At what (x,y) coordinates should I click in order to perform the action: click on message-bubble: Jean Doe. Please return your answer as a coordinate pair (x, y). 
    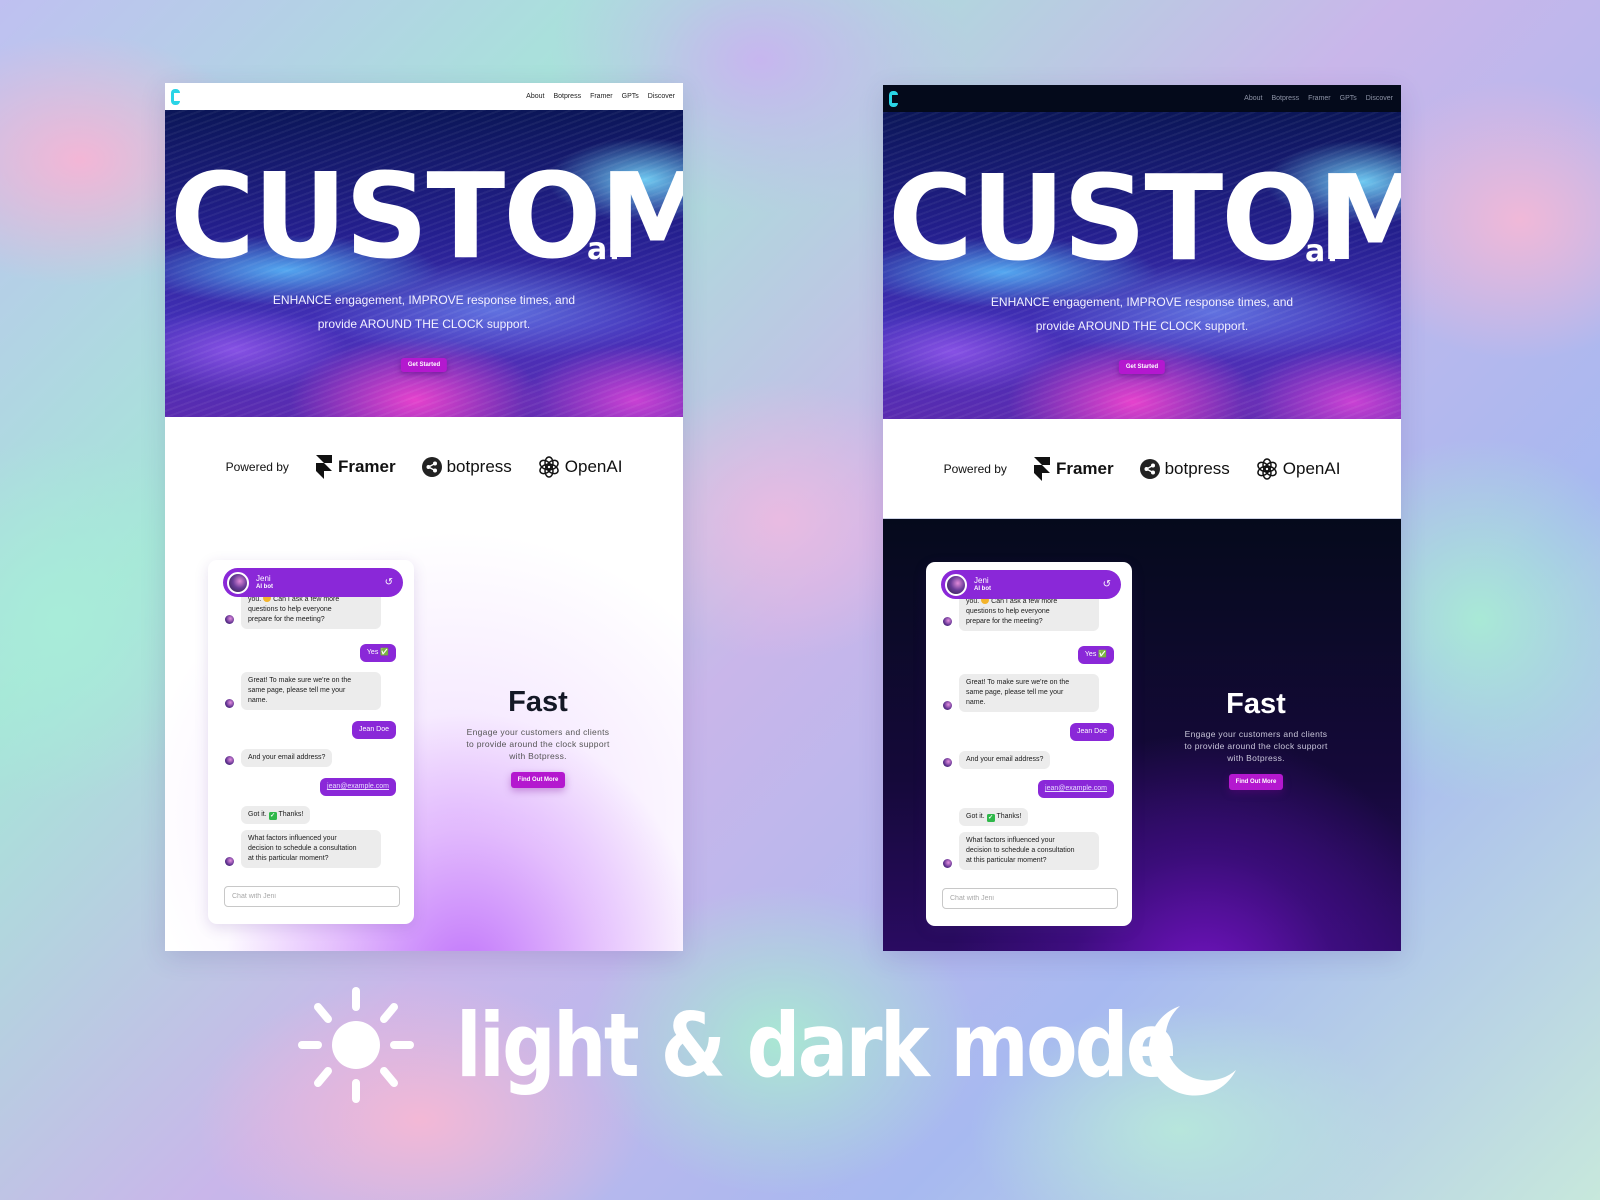
    Looking at the image, I should click on (374, 730).